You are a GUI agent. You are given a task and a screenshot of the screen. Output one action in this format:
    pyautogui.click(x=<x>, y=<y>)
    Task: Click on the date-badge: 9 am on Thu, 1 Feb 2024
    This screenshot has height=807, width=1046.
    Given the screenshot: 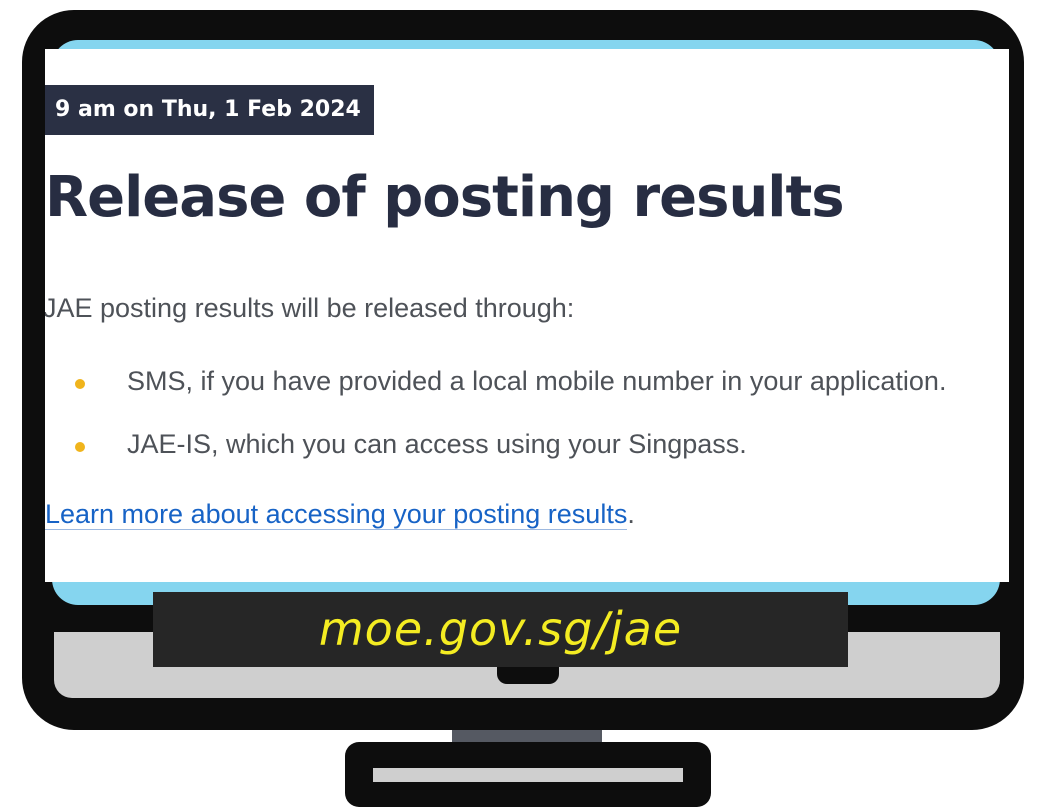 What is the action you would take?
    pyautogui.click(x=209, y=110)
    